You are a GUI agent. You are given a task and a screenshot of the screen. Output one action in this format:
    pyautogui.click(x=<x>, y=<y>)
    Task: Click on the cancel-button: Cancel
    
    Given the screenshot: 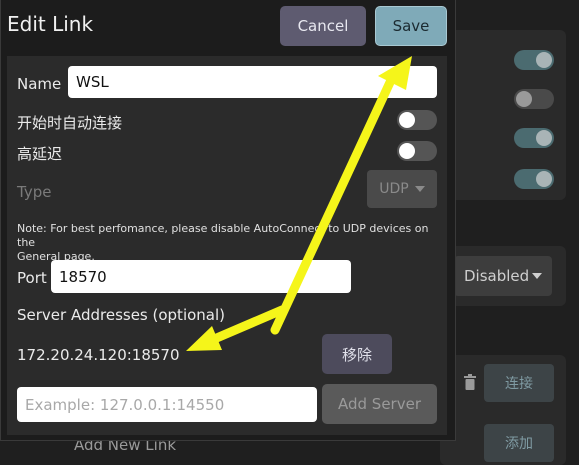 What is the action you would take?
    pyautogui.click(x=323, y=26)
    